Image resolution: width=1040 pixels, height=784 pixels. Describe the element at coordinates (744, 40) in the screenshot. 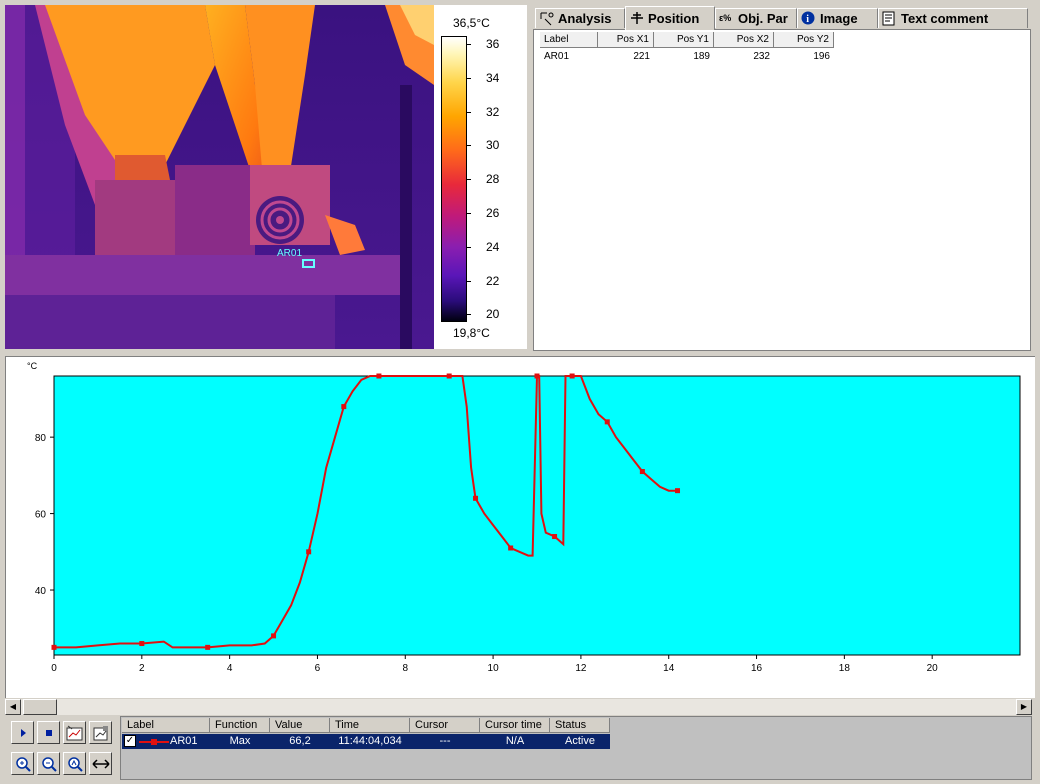

I see `column-header: Pos X2` at that location.